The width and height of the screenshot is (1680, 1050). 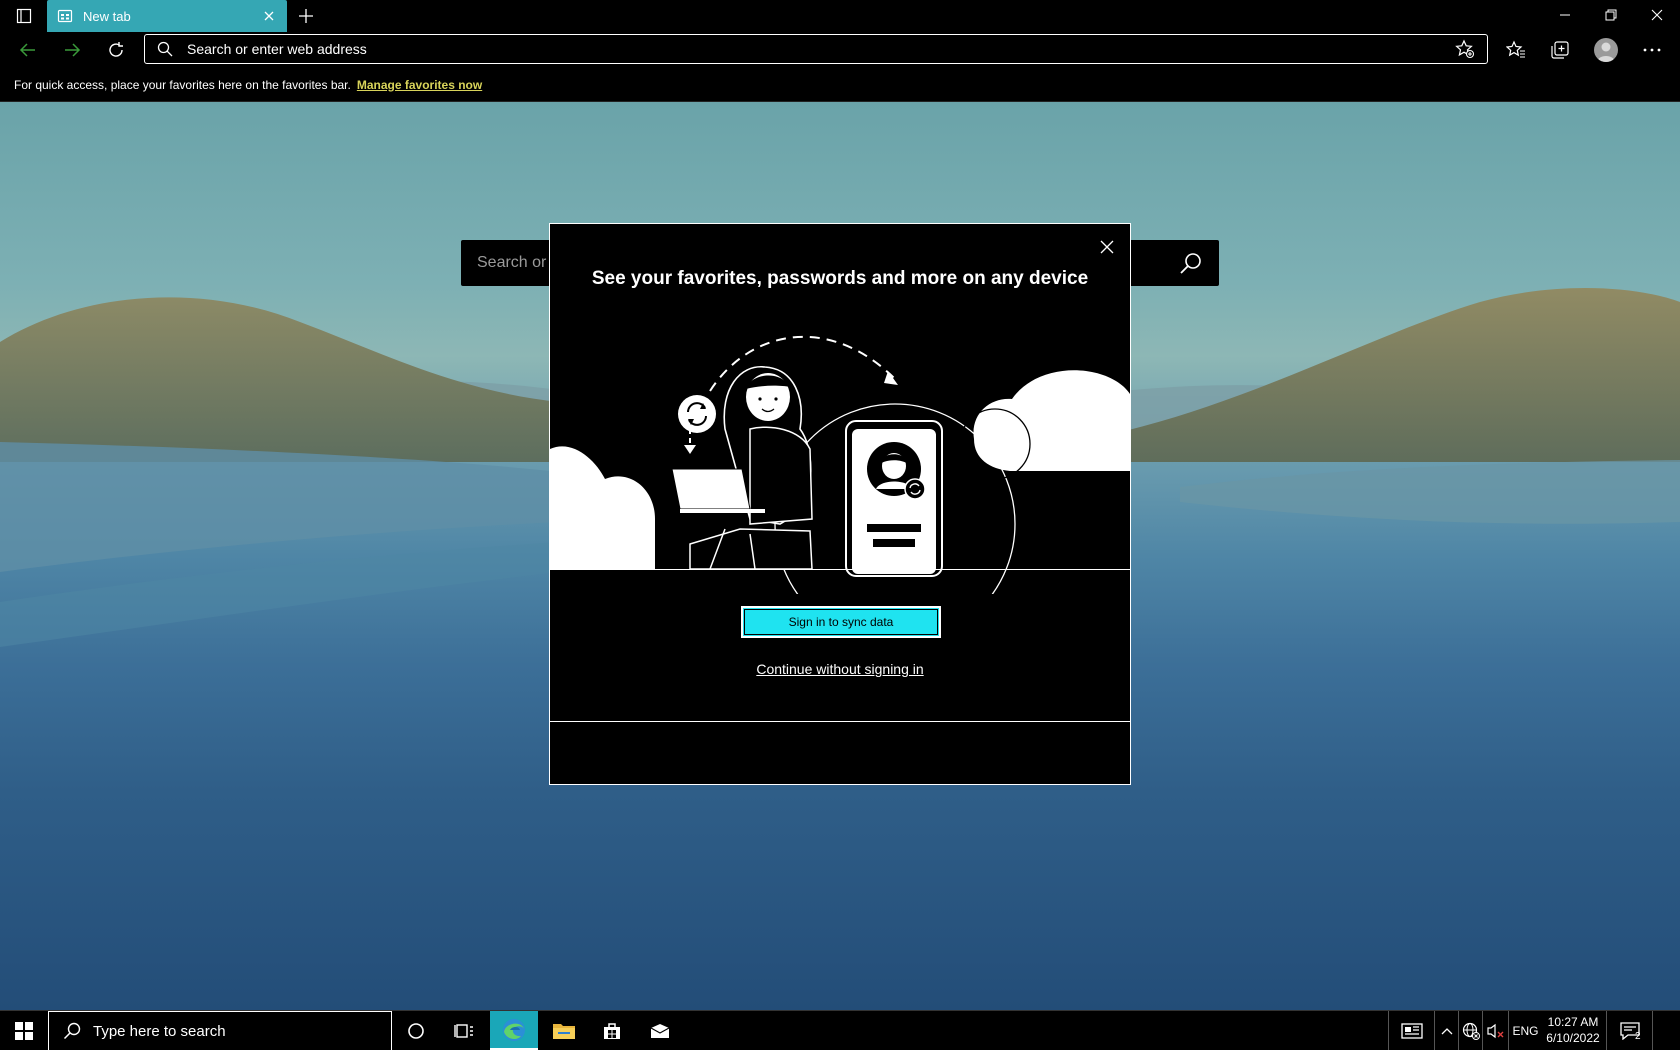 I want to click on show-hidden-icons-button, so click(x=1446, y=1030).